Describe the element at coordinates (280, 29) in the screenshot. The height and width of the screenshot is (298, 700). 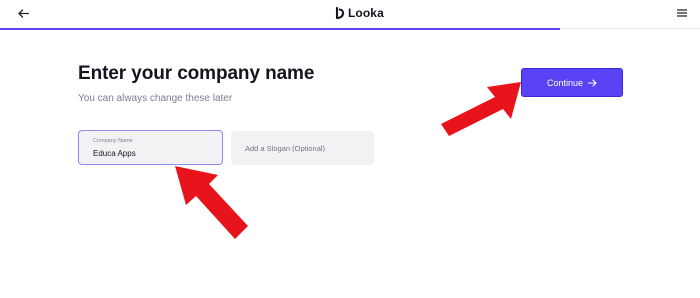
I see `progress-bar` at that location.